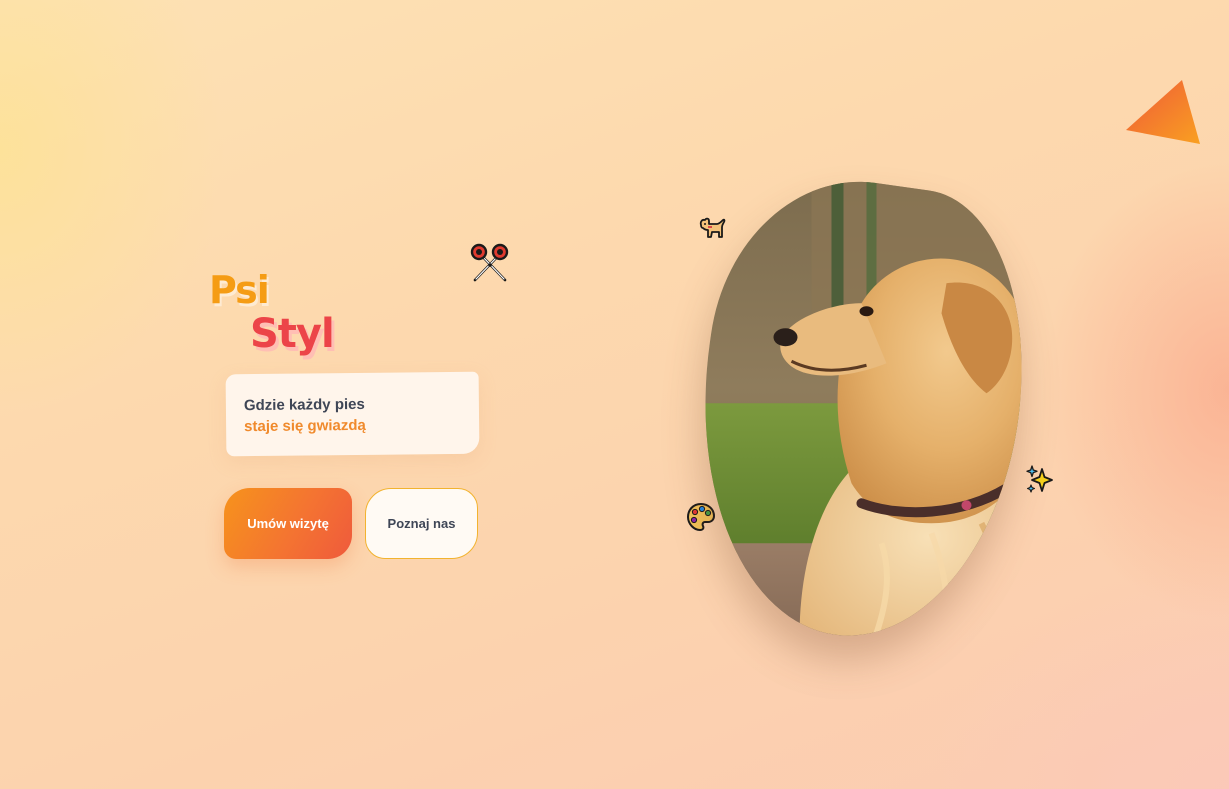 This screenshot has width=1229, height=789. Describe the element at coordinates (421, 523) in the screenshot. I see `about-us-button: Poznaj nas` at that location.